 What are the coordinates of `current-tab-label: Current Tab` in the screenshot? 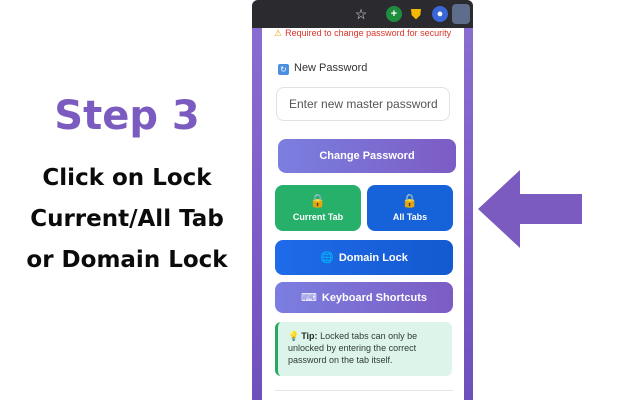 It's located at (318, 217).